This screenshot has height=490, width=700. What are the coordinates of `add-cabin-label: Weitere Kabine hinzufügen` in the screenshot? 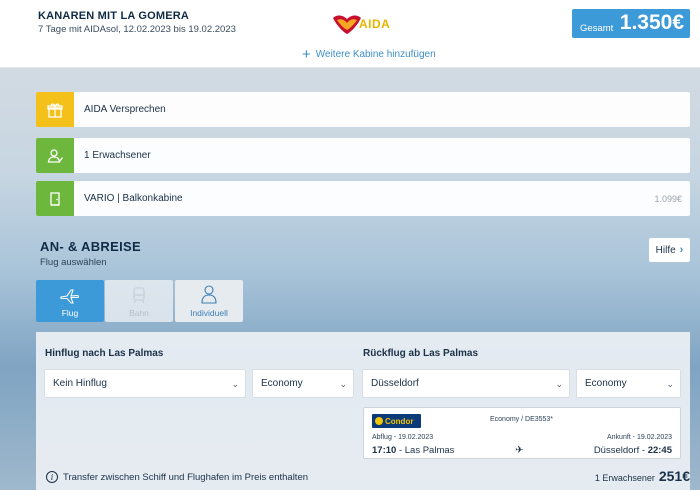 It's located at (375, 54).